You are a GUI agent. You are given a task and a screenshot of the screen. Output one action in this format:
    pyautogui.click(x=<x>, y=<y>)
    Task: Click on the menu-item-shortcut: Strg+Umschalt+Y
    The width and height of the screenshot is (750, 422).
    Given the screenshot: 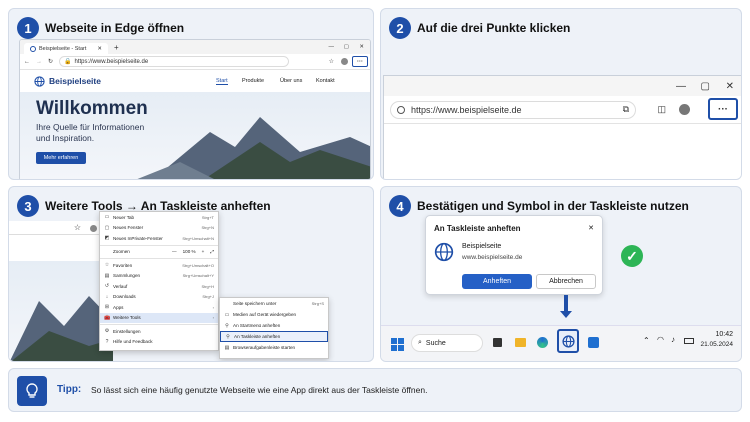 What is the action you would take?
    pyautogui.click(x=198, y=276)
    